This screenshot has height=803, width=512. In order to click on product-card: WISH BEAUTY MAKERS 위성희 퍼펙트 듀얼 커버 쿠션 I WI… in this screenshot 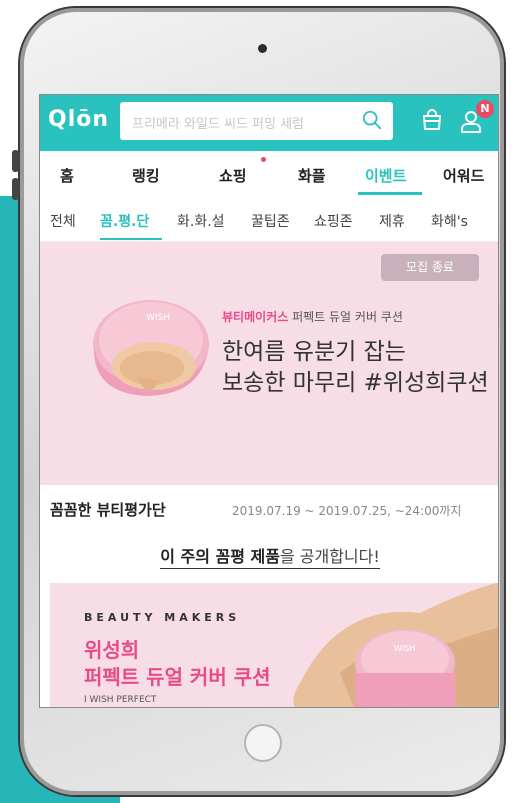, I will do `click(274, 645)`.